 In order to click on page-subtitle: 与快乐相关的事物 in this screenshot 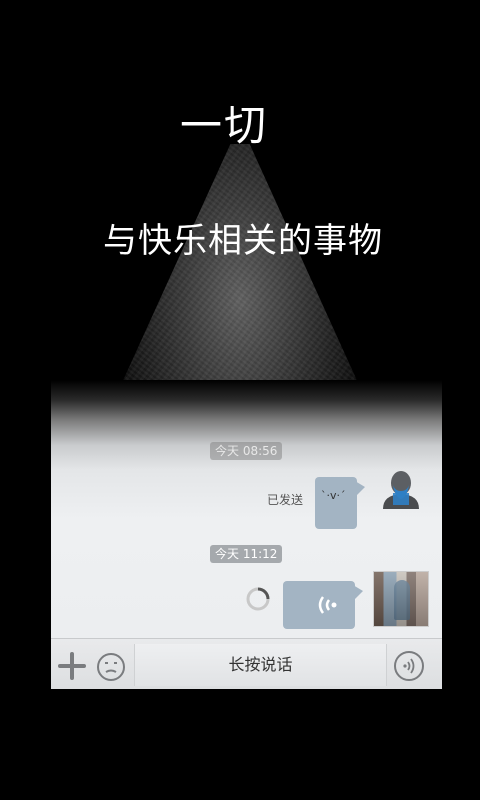, I will do `click(243, 241)`.